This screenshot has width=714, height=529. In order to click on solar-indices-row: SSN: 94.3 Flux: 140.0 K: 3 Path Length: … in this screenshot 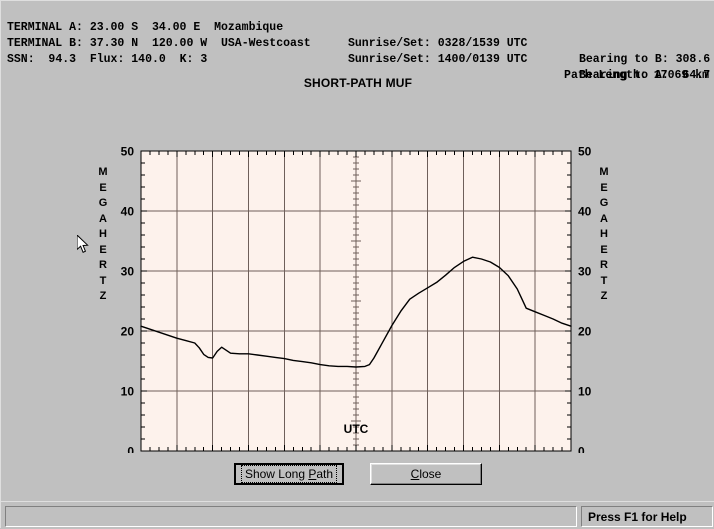, I will do `click(357, 59)`.